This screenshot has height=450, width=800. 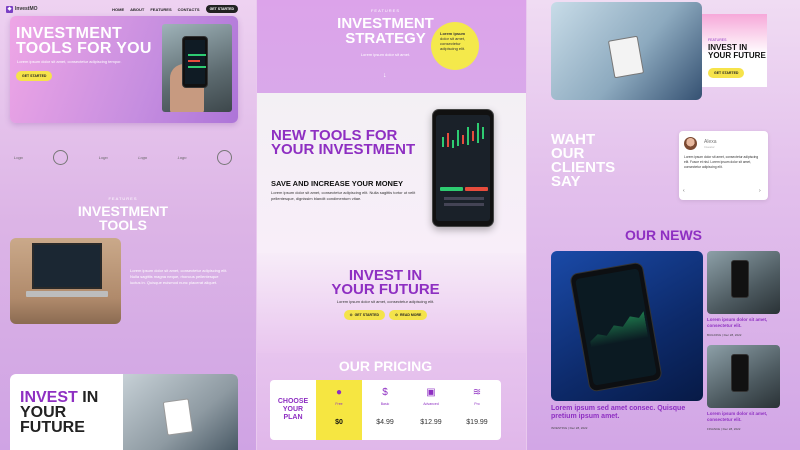 I want to click on logo-icon: ◆, so click(x=9, y=9).